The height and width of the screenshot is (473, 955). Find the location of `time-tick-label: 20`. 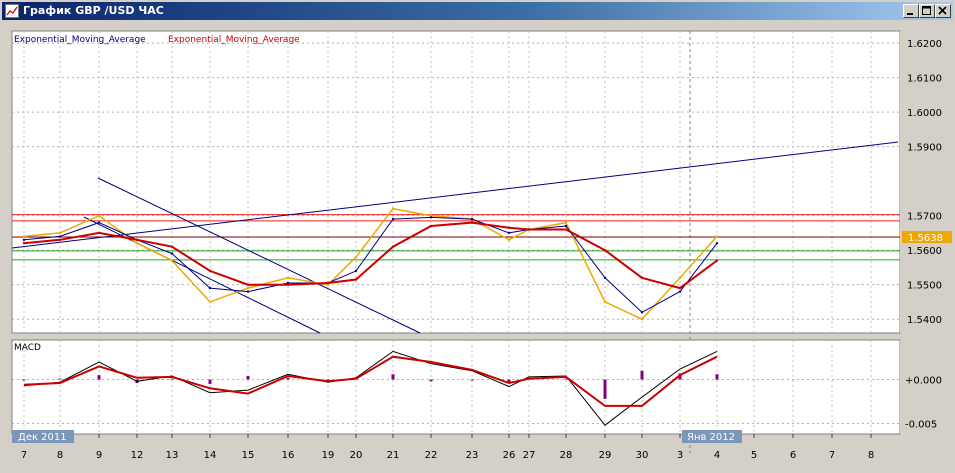

time-tick-label: 20 is located at coordinates (356, 455).